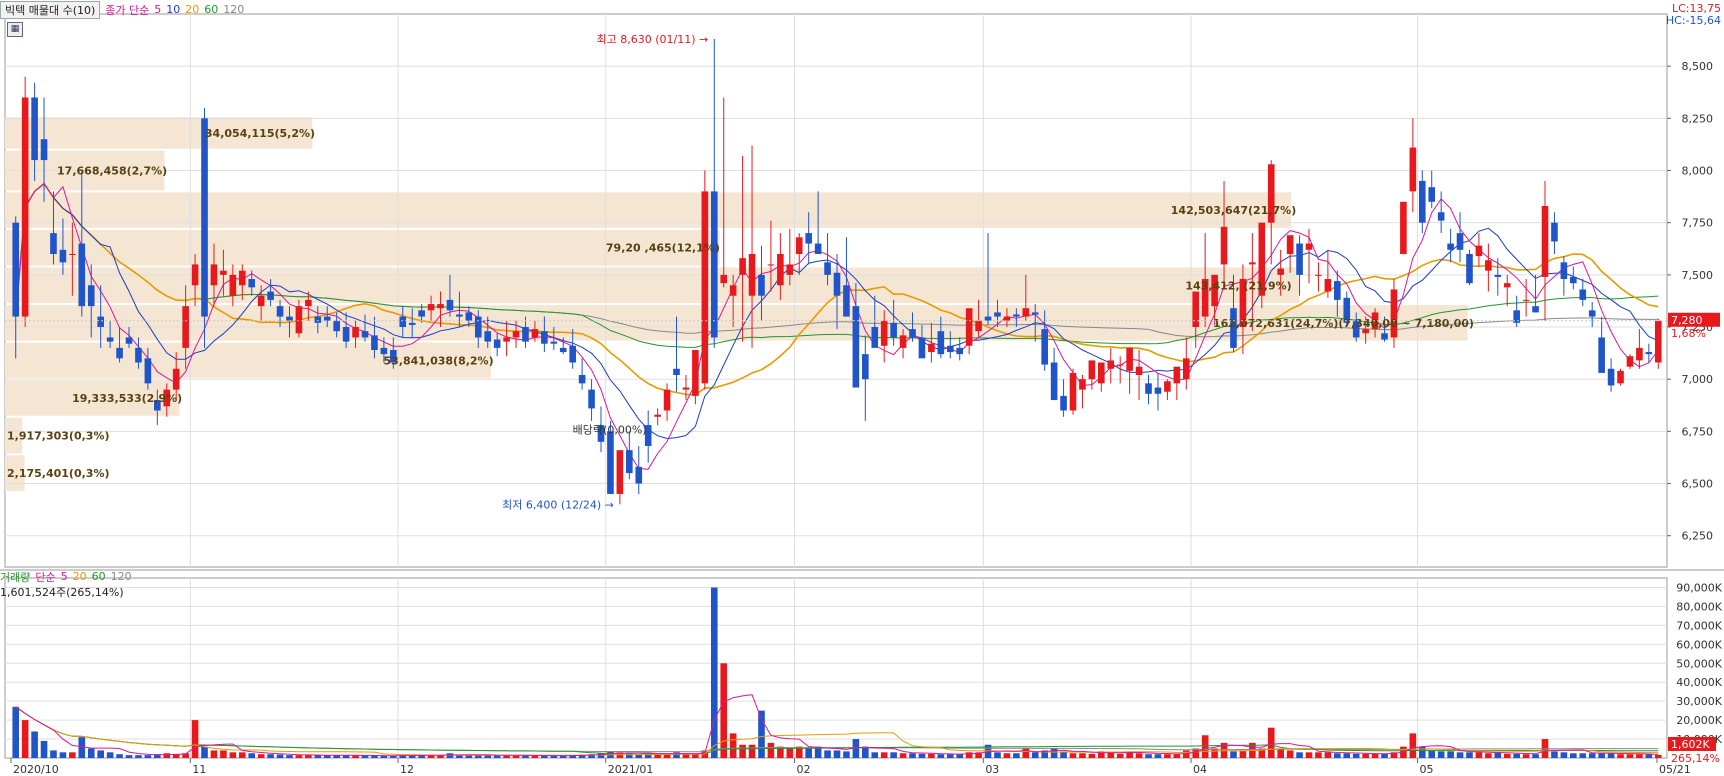 Image resolution: width=1724 pixels, height=776 pixels. I want to click on volume-tick-label: 40,000K, so click(1699, 682).